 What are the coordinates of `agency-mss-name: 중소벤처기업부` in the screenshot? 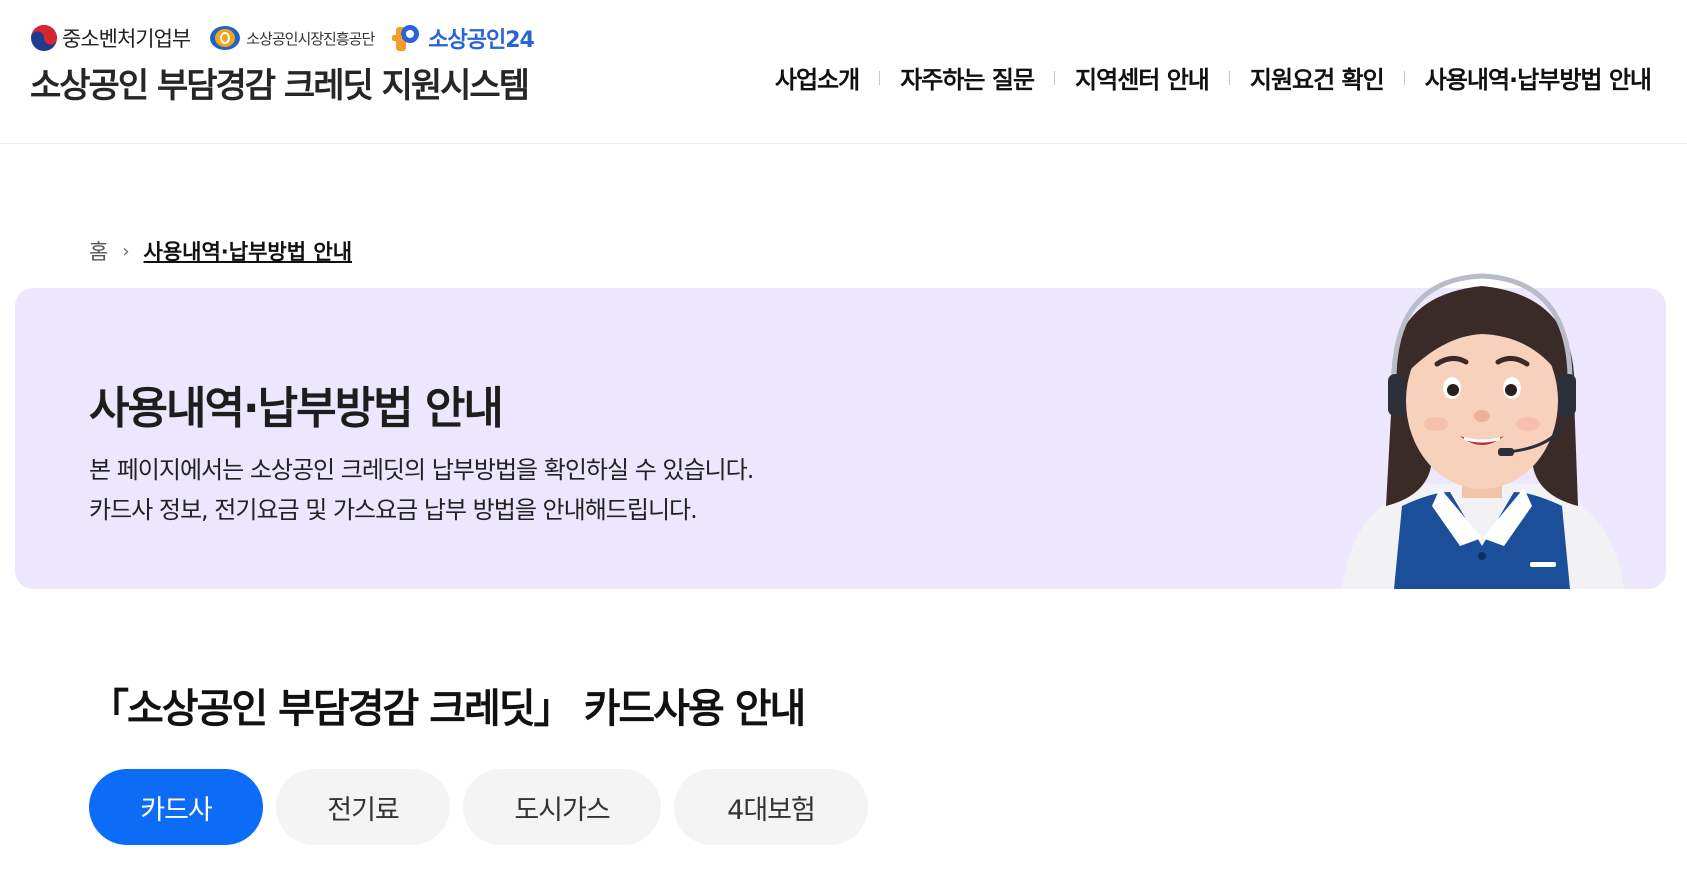 It's located at (126, 39).